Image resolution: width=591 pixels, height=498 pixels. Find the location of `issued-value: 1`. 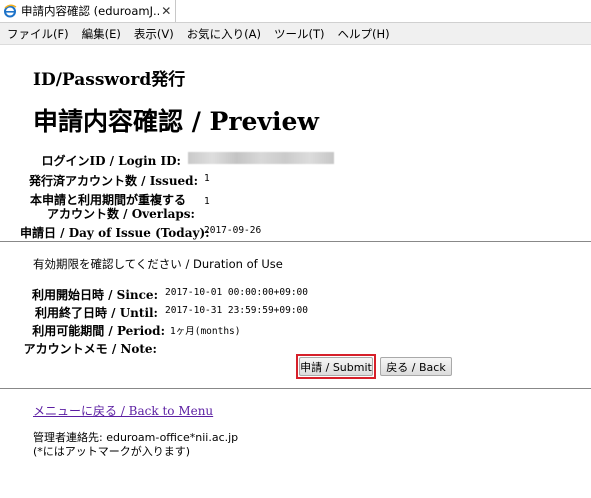

issued-value: 1 is located at coordinates (207, 178).